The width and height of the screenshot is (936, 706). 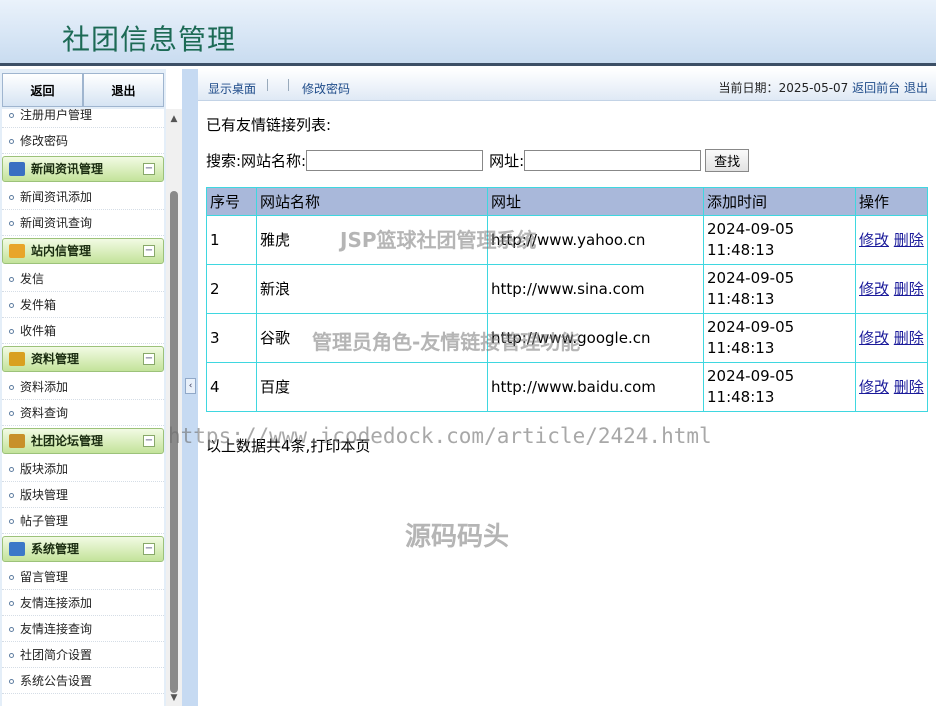 I want to click on sidebar-item: 资料添加, so click(x=83, y=387).